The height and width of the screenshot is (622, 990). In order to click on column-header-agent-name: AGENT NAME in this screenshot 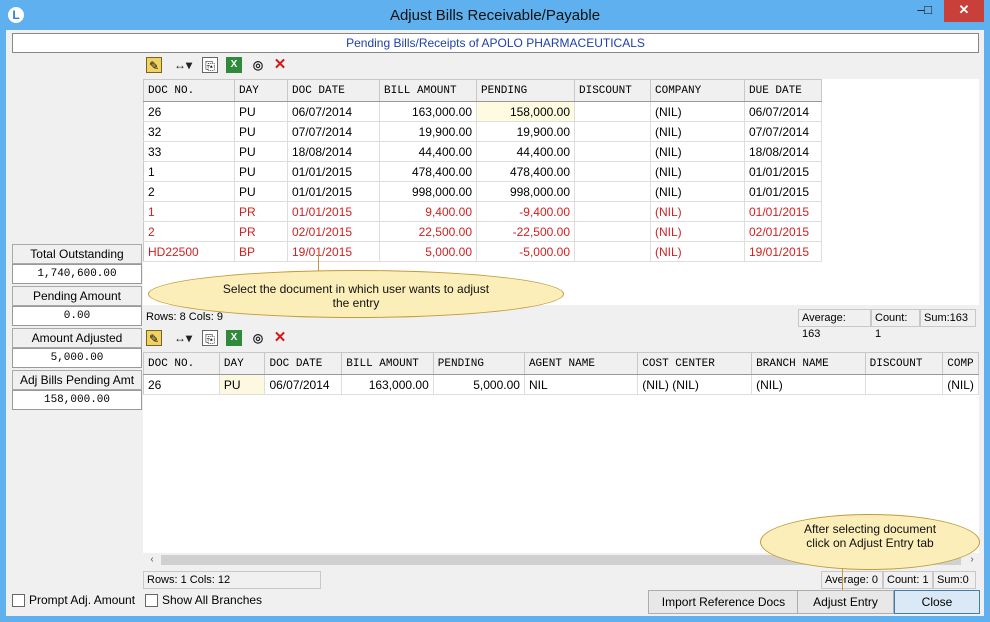, I will do `click(581, 363)`.